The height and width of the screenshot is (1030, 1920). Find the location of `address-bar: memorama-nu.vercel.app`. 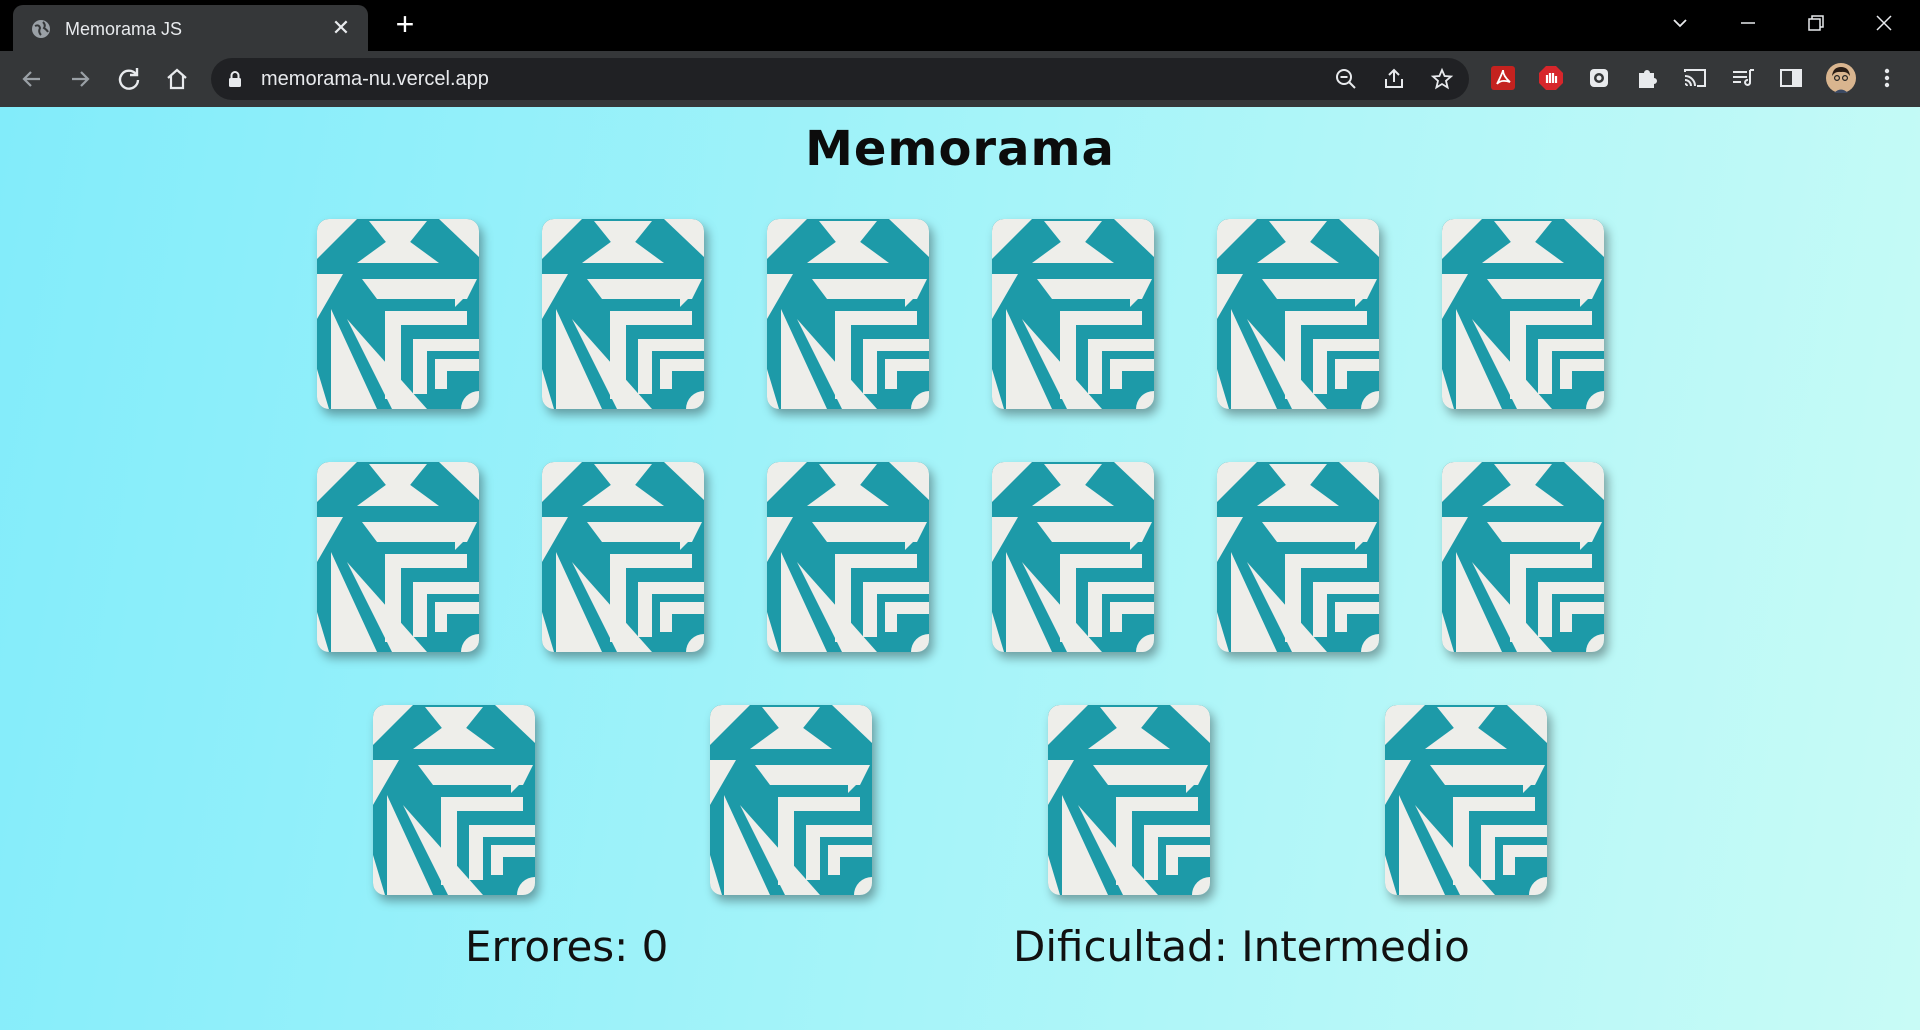

address-bar: memorama-nu.vercel.app is located at coordinates (840, 79).